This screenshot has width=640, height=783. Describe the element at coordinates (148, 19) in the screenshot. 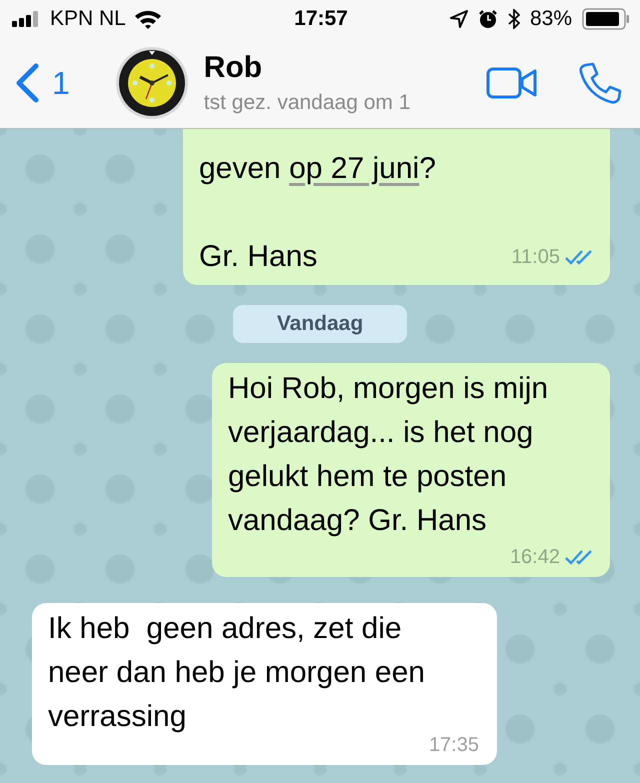

I see `wifi-icon` at that location.